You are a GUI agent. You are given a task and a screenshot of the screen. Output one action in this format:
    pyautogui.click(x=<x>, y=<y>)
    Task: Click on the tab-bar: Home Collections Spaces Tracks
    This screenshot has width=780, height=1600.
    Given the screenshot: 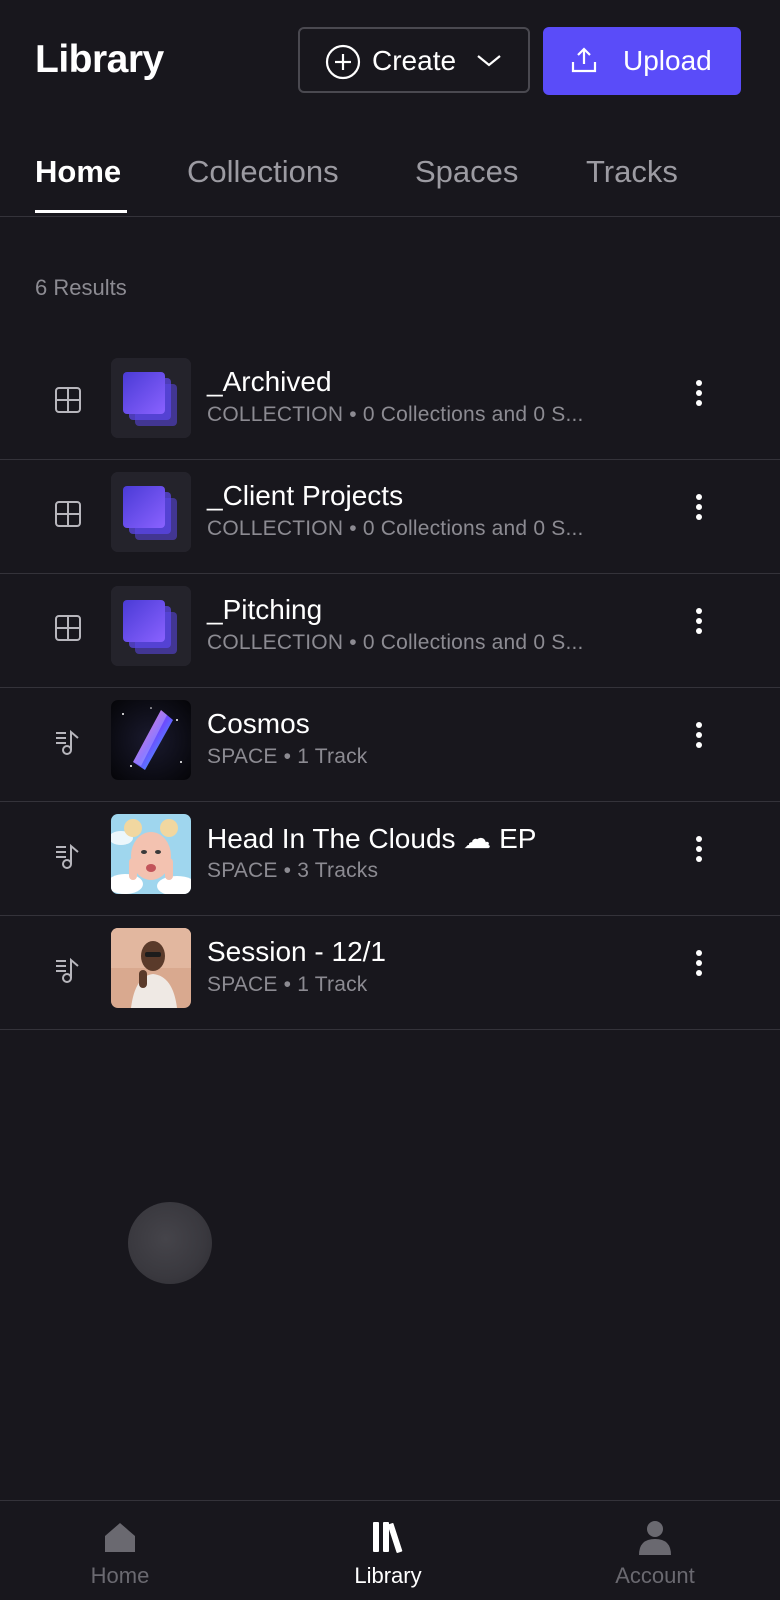 What is the action you would take?
    pyautogui.click(x=390, y=178)
    